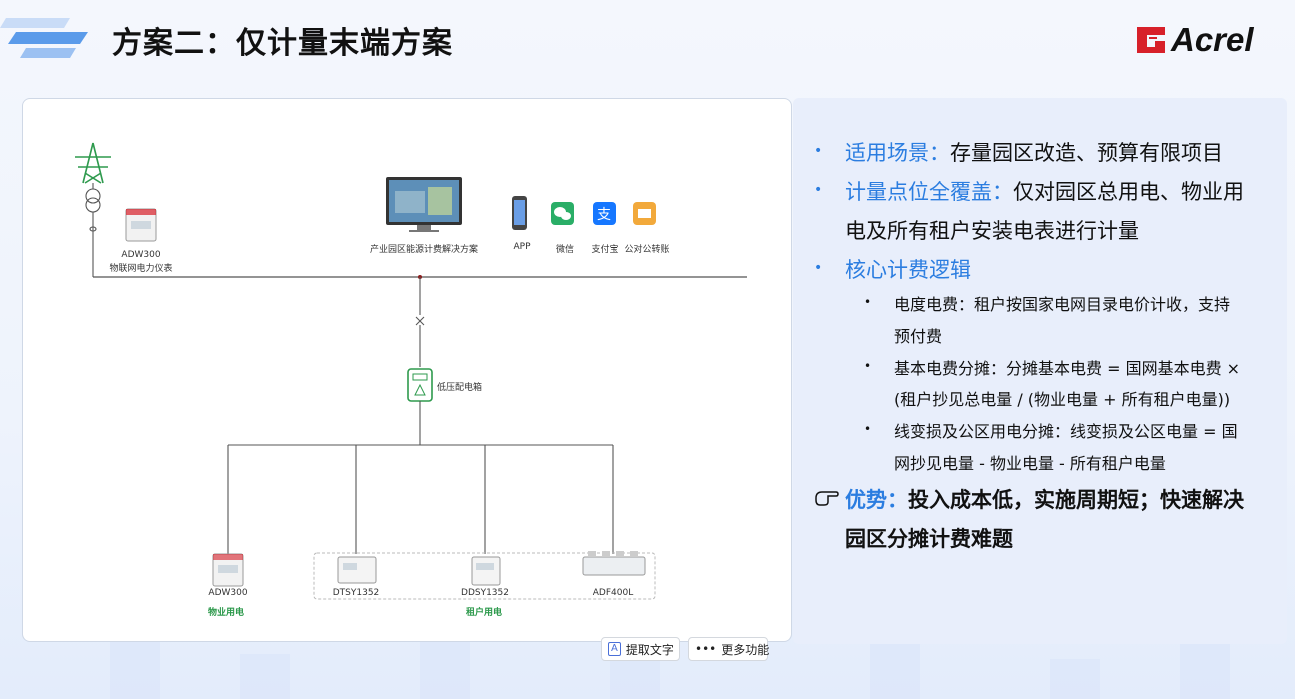 The image size is (1295, 699). I want to click on alipay-icon: 支, so click(604, 213).